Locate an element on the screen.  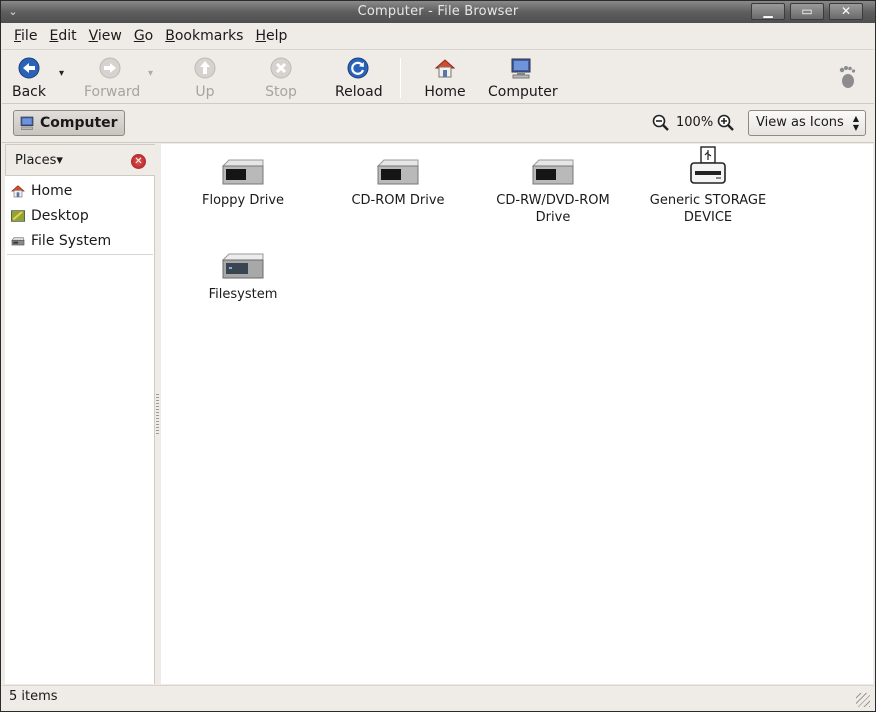
back-arrow-icon is located at coordinates (29, 68).